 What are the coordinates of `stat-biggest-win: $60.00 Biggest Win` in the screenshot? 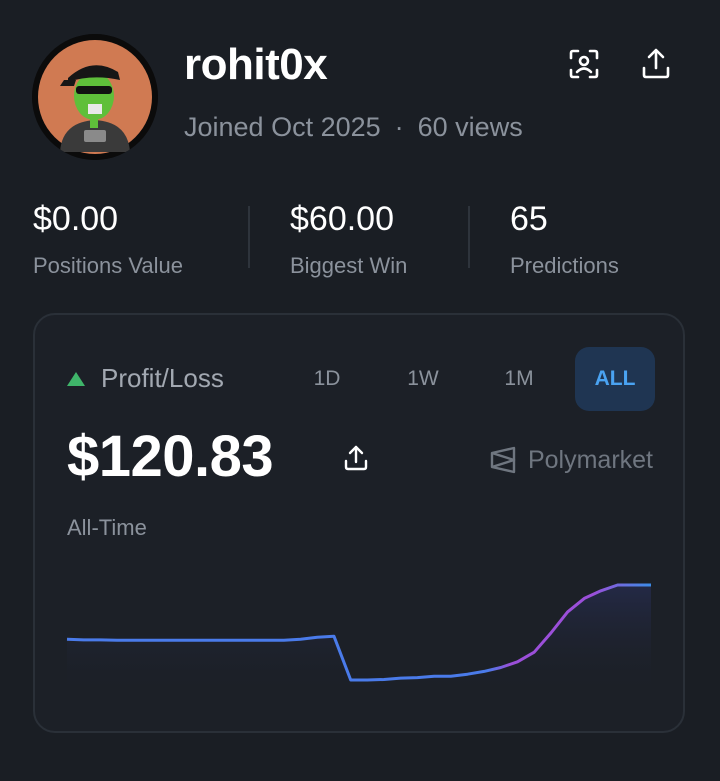 It's located at (348, 239).